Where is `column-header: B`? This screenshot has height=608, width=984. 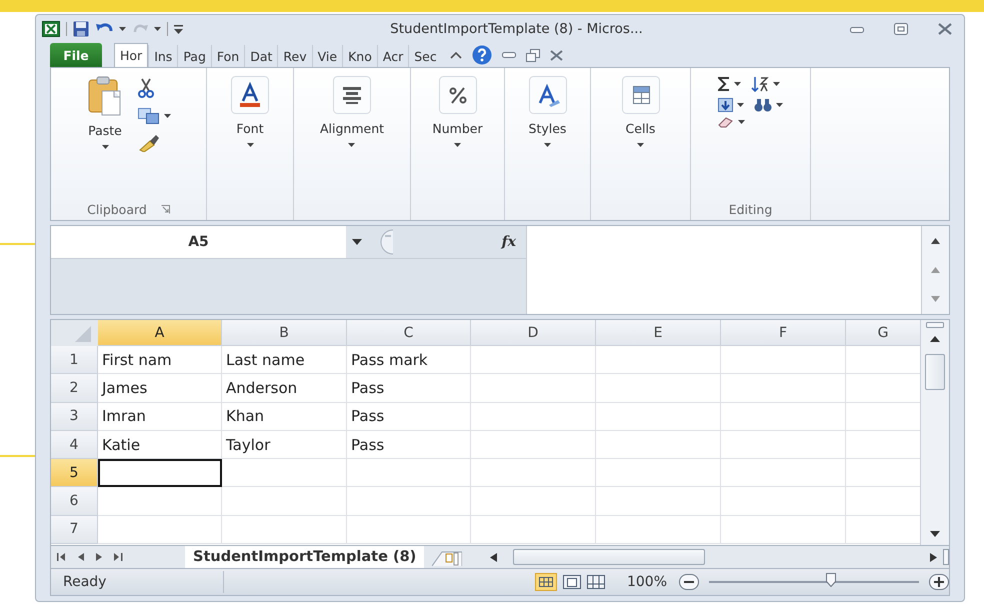 column-header: B is located at coordinates (284, 333).